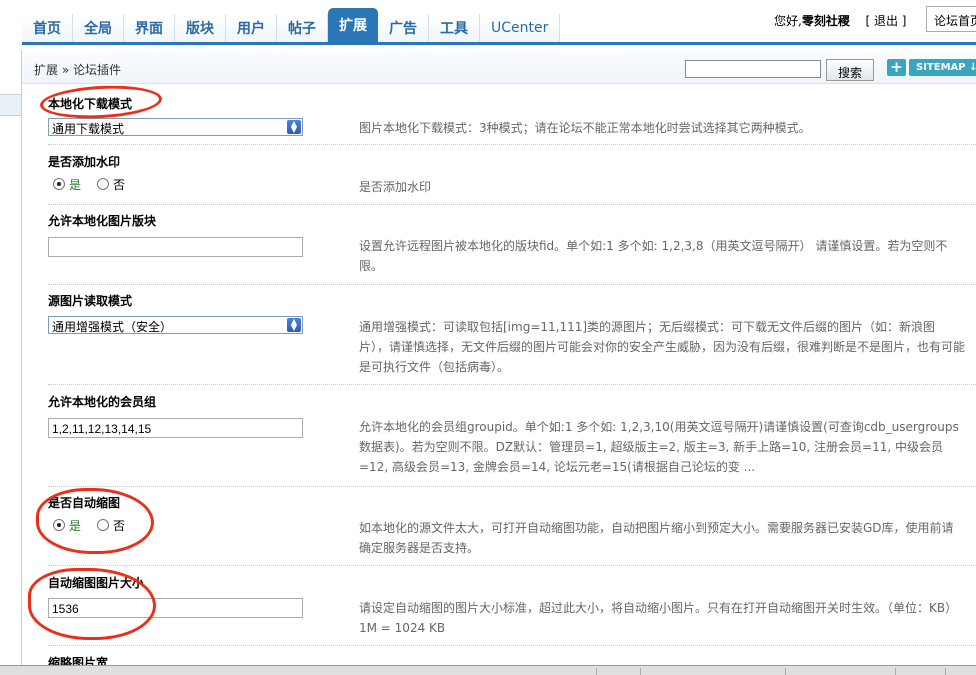 The image size is (976, 675). What do you see at coordinates (499, 43) in the screenshot?
I see `nav-underline` at bounding box center [499, 43].